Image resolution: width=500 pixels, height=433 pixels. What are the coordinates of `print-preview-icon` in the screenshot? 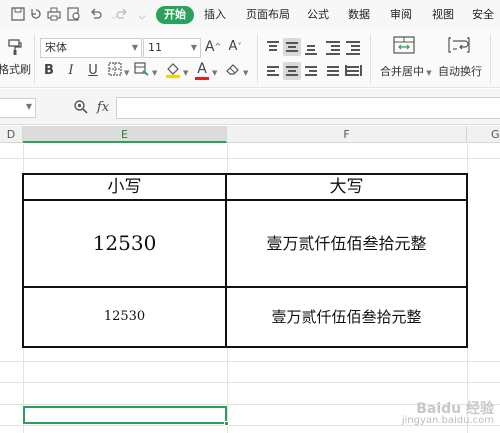 It's located at (74, 15).